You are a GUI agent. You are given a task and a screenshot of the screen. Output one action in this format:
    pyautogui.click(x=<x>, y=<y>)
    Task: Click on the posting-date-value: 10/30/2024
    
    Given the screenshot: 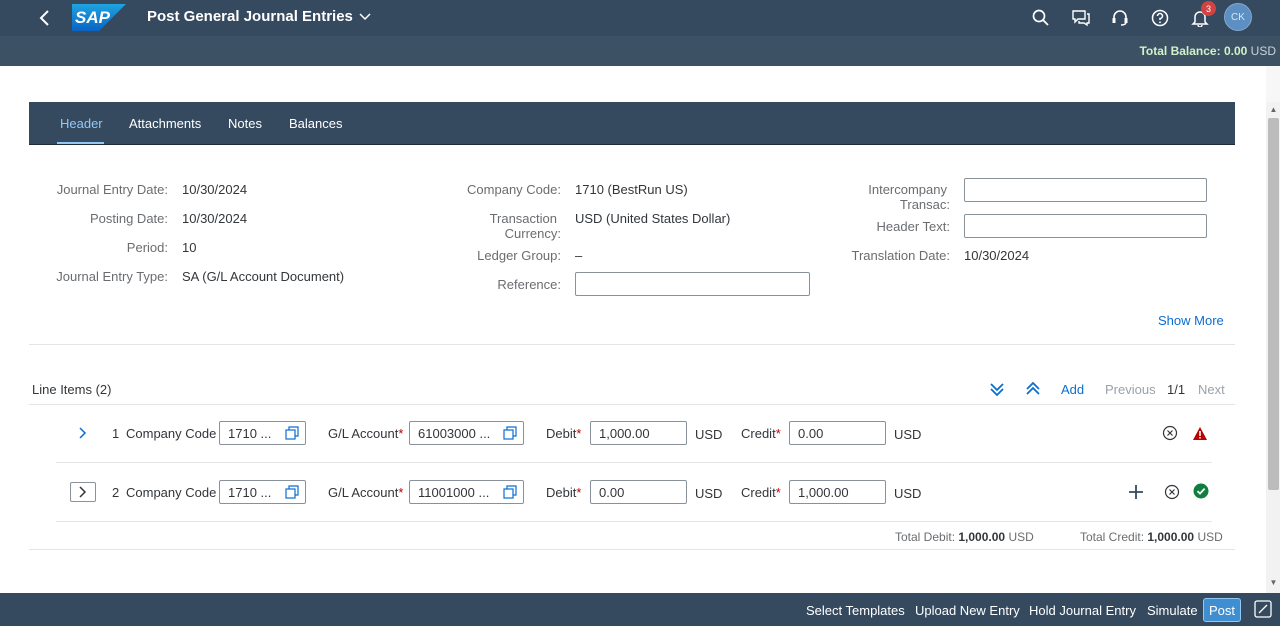 What is the action you would take?
    pyautogui.click(x=215, y=218)
    